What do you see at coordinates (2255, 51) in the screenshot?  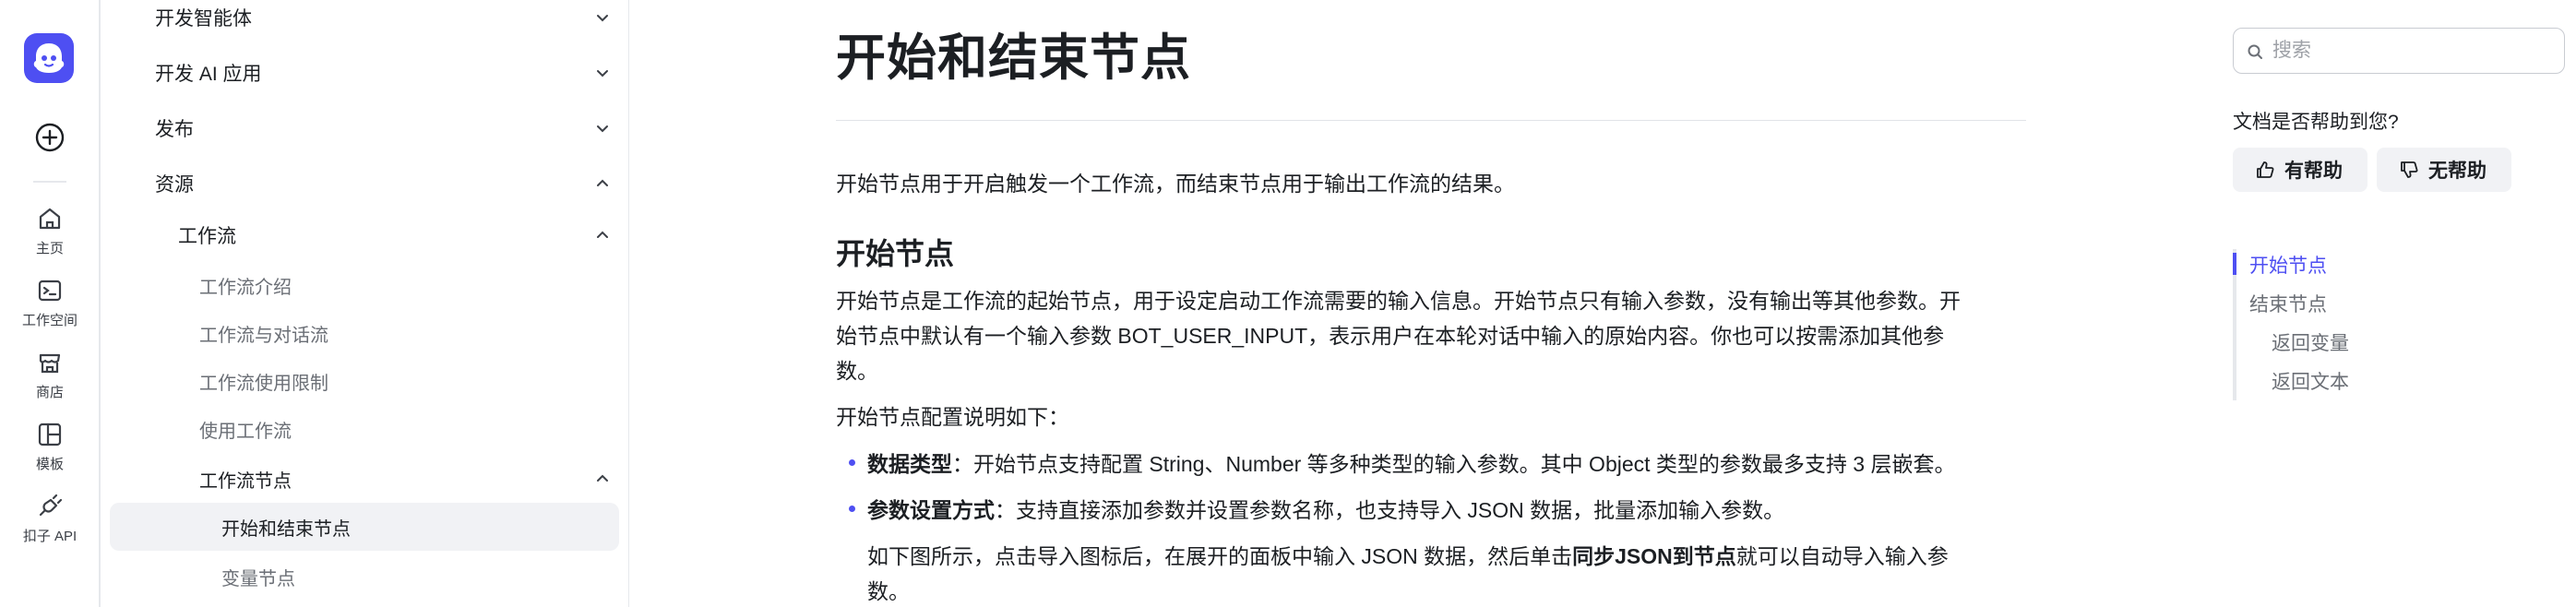 I see `search-icon` at bounding box center [2255, 51].